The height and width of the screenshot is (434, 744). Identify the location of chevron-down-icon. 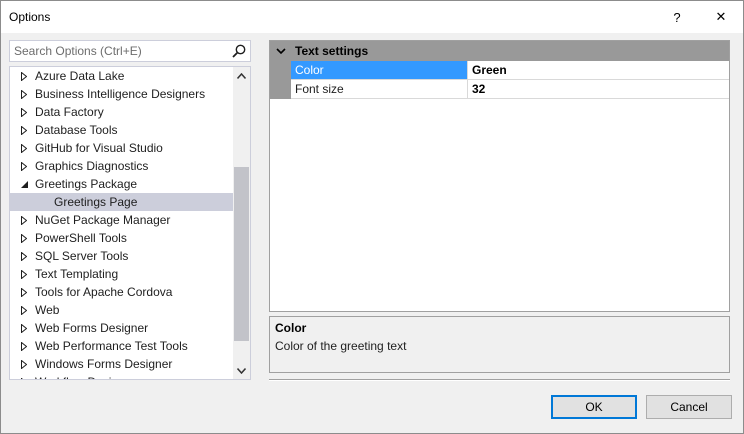
(241, 370).